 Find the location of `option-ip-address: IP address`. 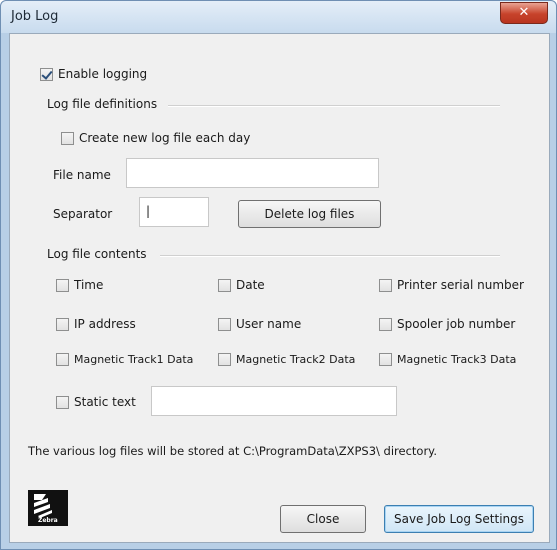

option-ip-address: IP address is located at coordinates (96, 324).